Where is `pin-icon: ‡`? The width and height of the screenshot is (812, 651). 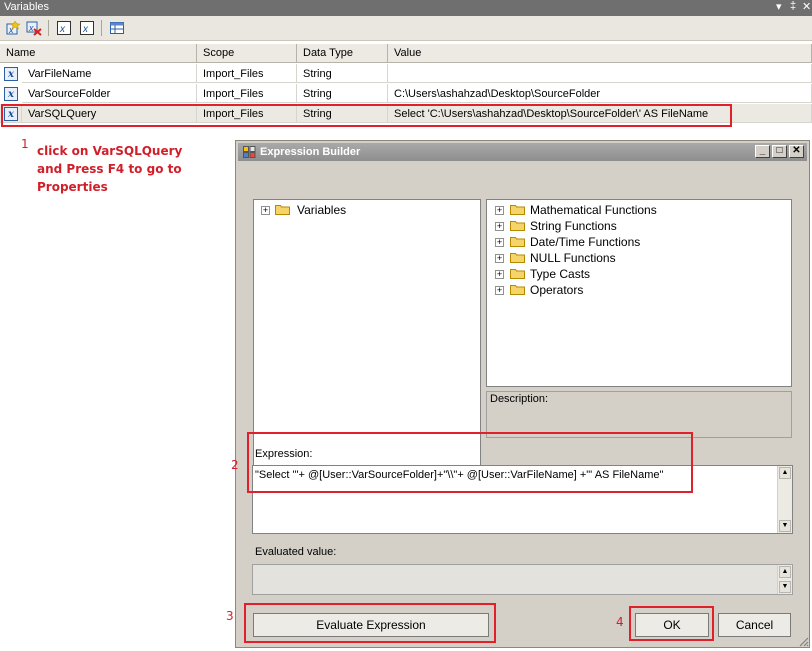
pin-icon: ‡ is located at coordinates (793, 6).